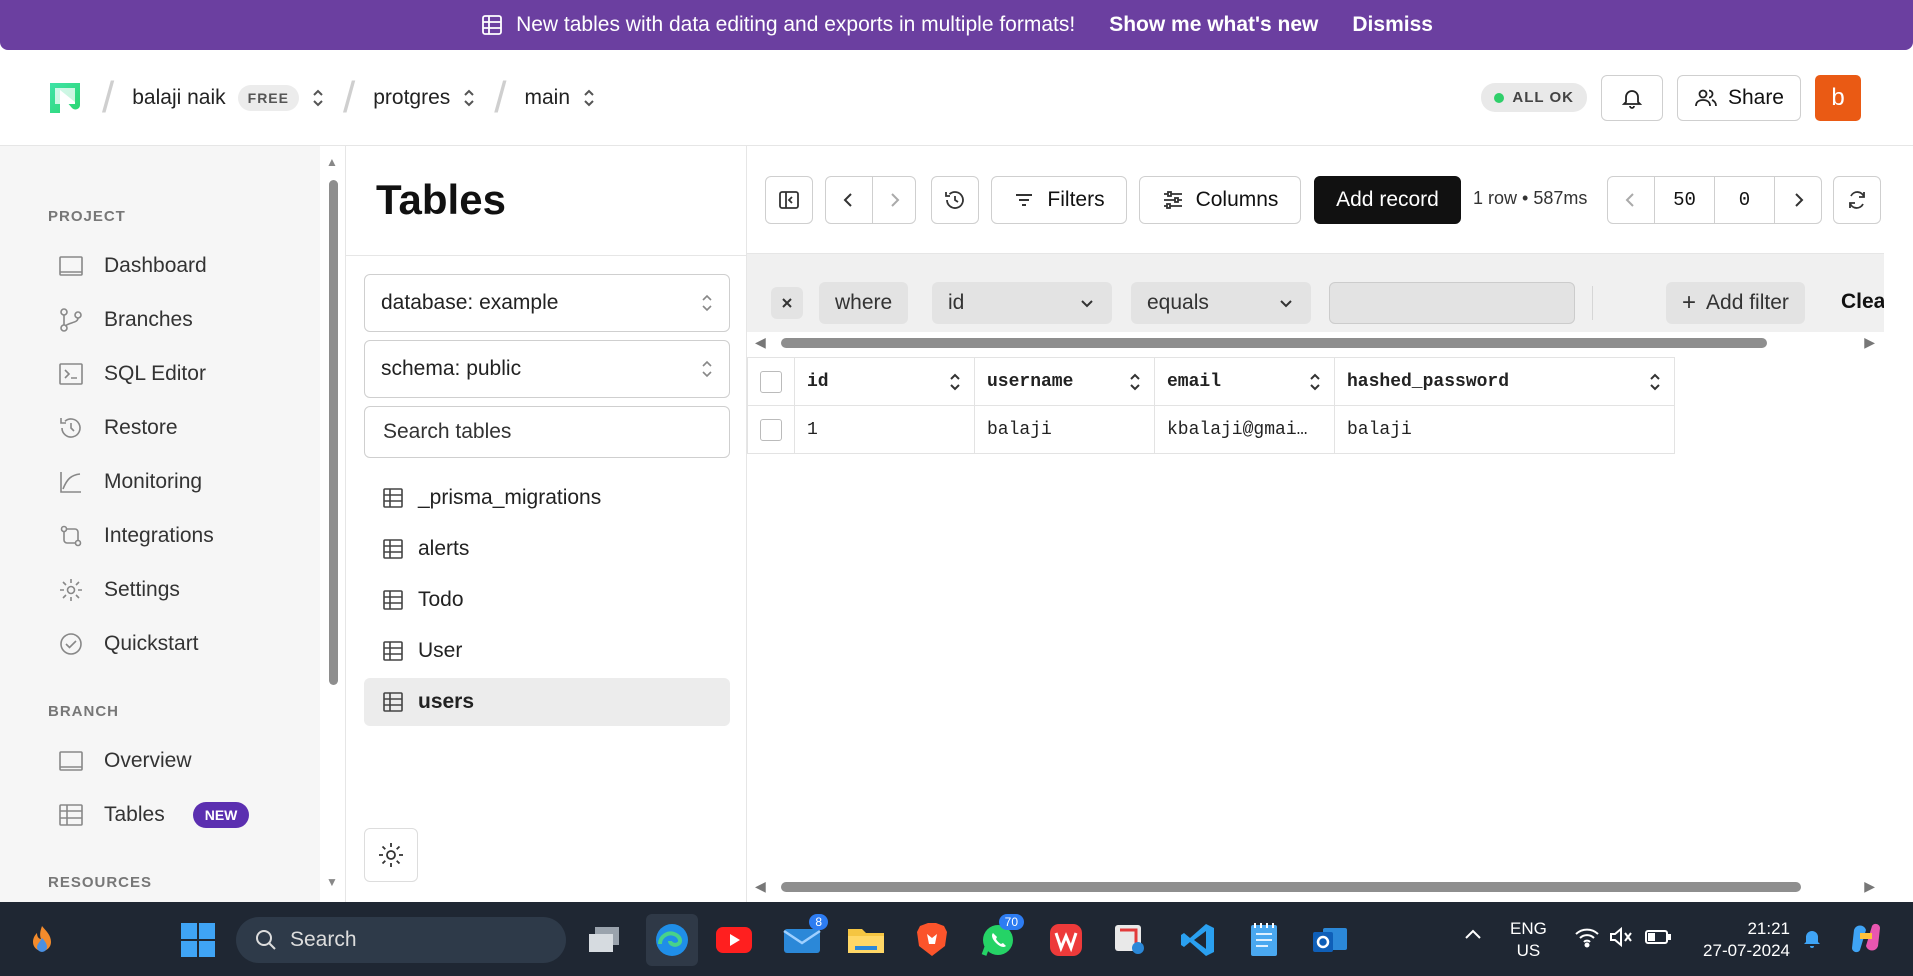  I want to click on file-explorer-icon, so click(866, 940).